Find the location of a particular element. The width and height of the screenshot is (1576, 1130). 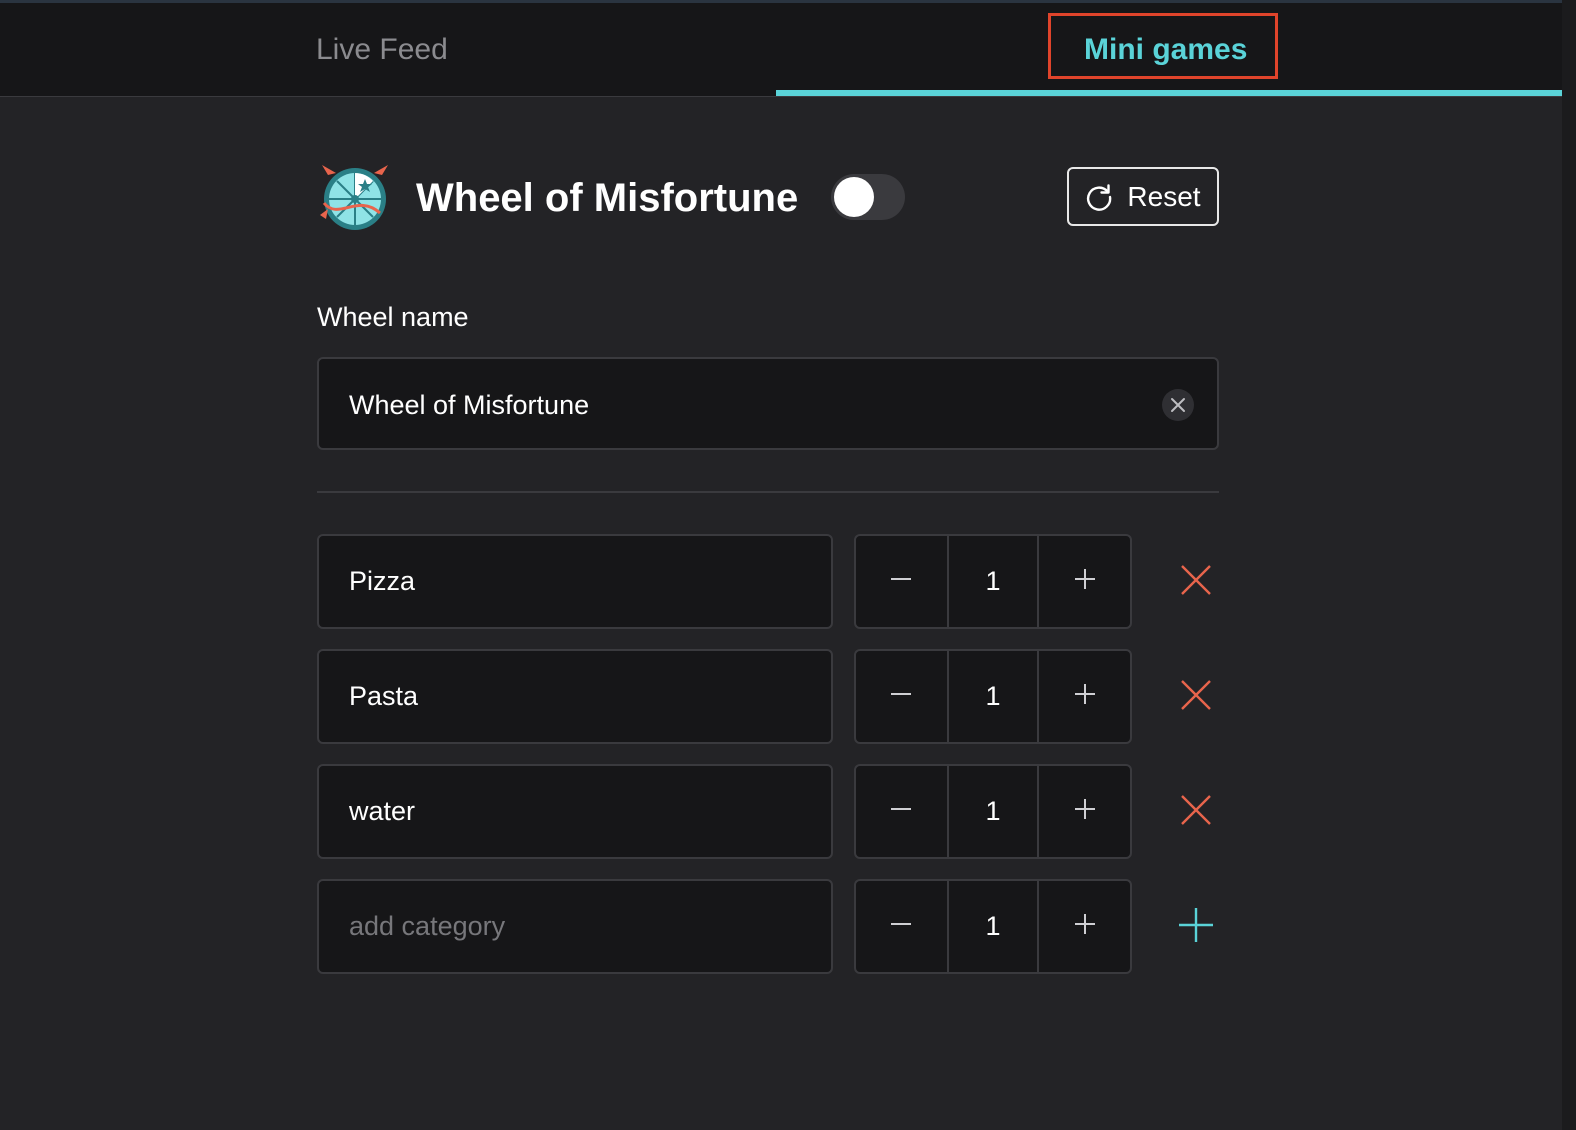

wheel-name-value: Wheel of Misfortune is located at coordinates (469, 405).